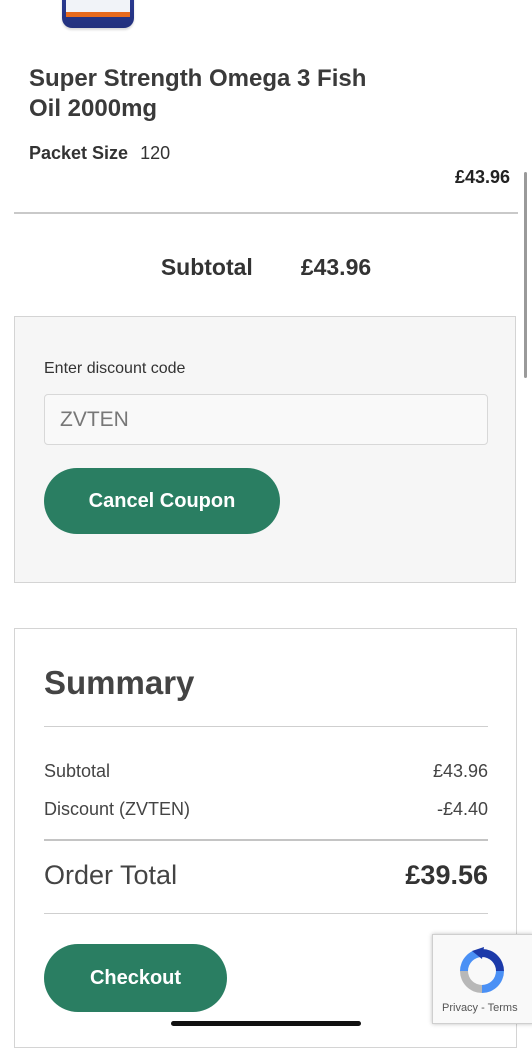 The height and width of the screenshot is (1048, 532). Describe the element at coordinates (336, 267) in the screenshot. I see `cart-subtotal-value: £43.96` at that location.